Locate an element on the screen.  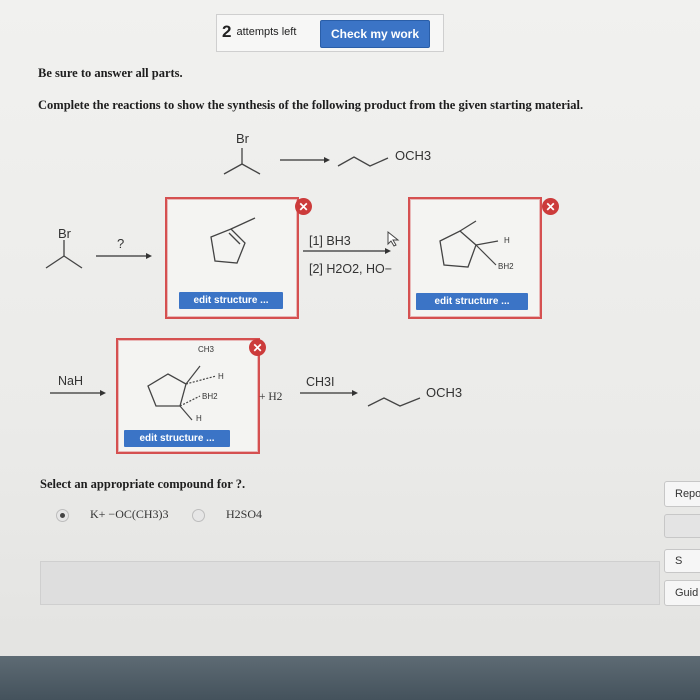
bh2-bond is located at coordinates (486, 255).